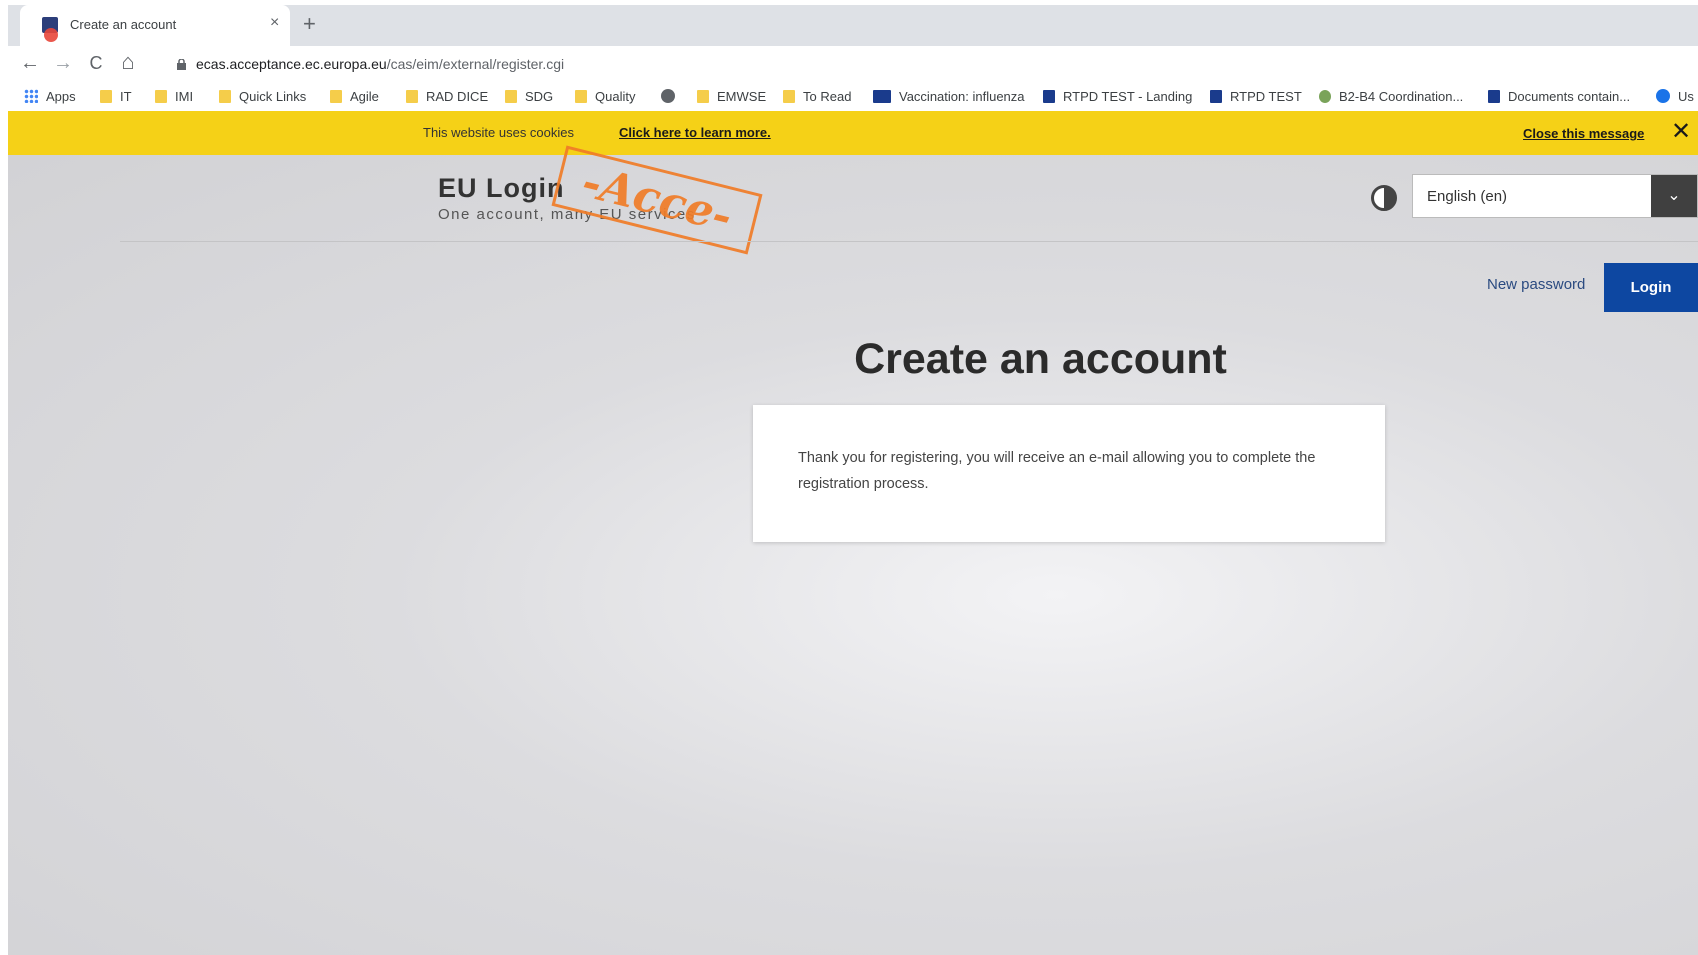 Image resolution: width=1698 pixels, height=955 pixels. What do you see at coordinates (1467, 196) in the screenshot?
I see `language-value: English (en)` at bounding box center [1467, 196].